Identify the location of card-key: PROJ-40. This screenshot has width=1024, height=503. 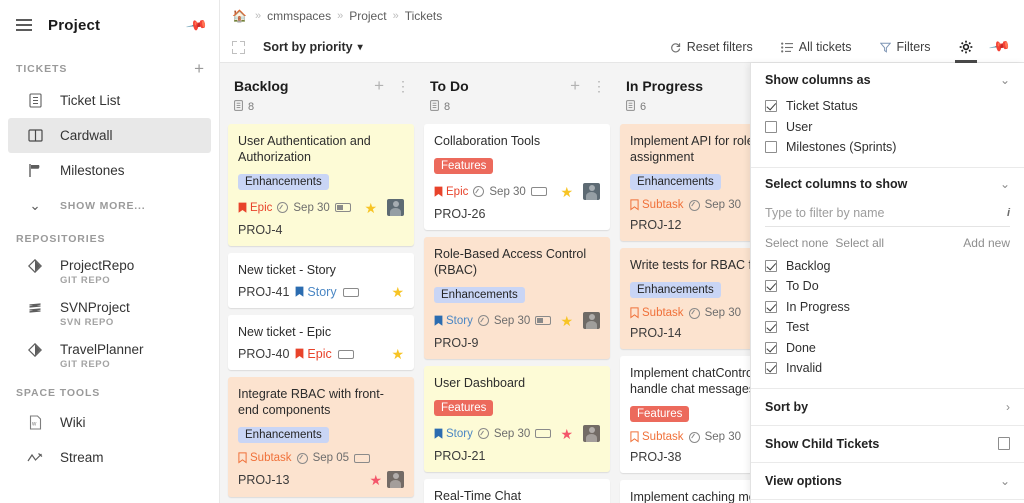
(263, 354).